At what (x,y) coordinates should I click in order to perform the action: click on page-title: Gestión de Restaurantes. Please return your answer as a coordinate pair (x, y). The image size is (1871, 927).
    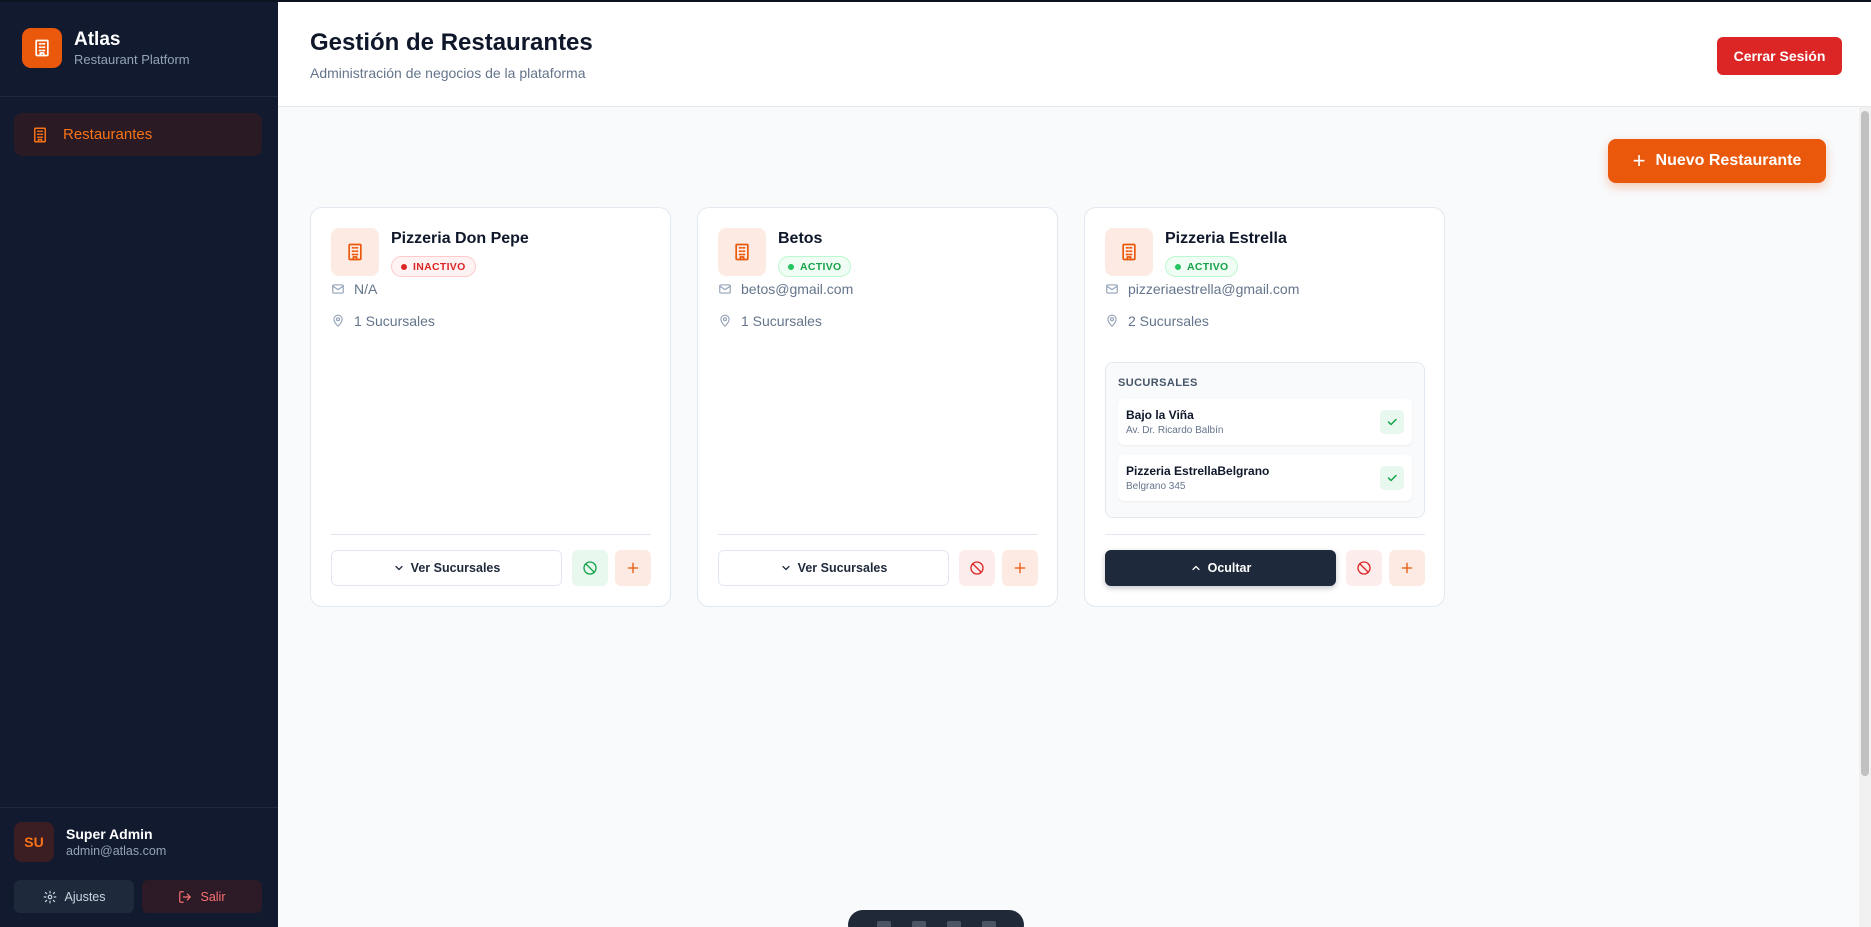
    Looking at the image, I should click on (451, 42).